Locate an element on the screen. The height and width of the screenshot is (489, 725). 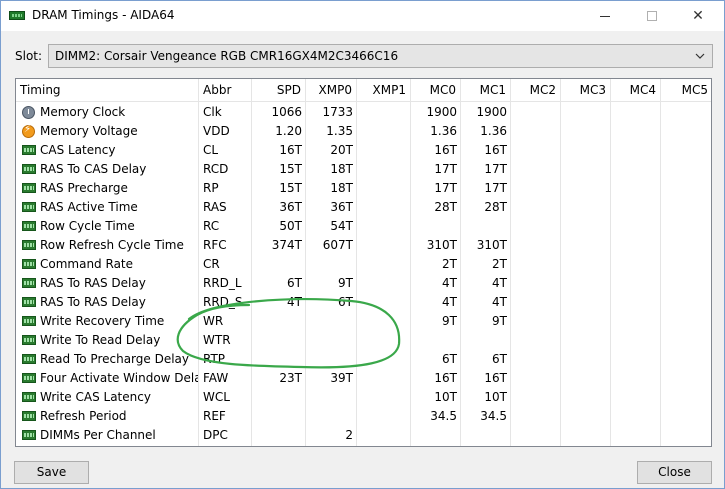
cell-mc1: 2T is located at coordinates (499, 264).